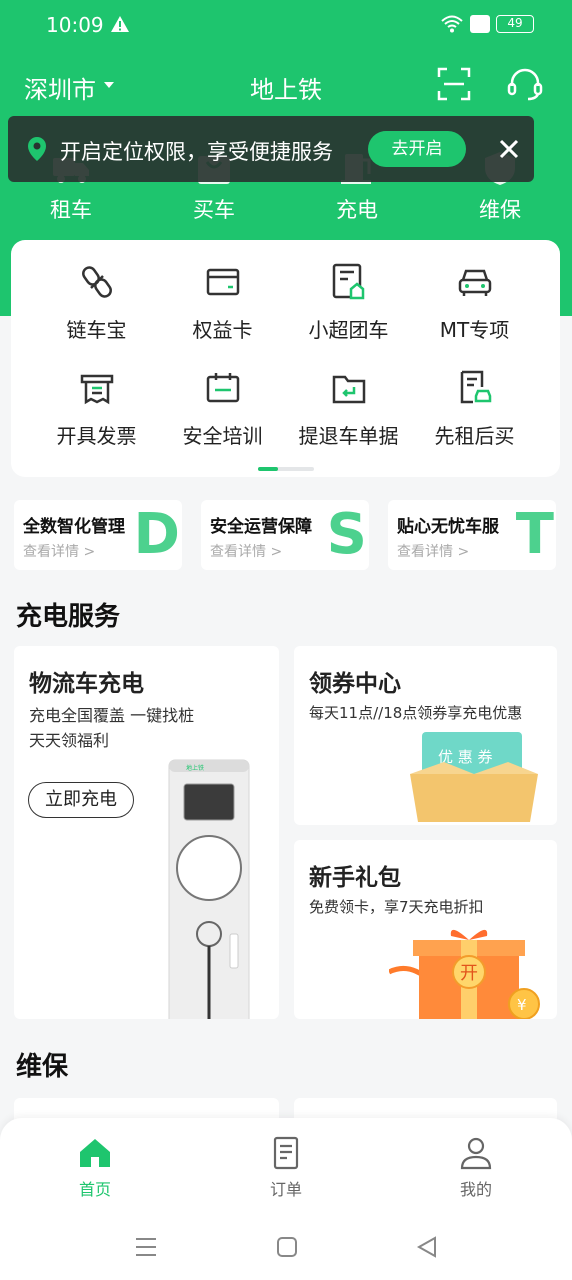  What do you see at coordinates (286, 469) in the screenshot?
I see `grid-pager` at bounding box center [286, 469].